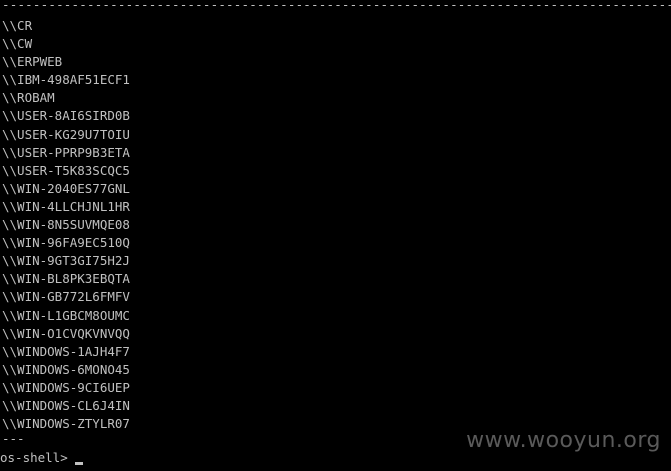  Describe the element at coordinates (66, 152) in the screenshot. I see `list-item: \\USER-PPRP9B3ETA` at that location.